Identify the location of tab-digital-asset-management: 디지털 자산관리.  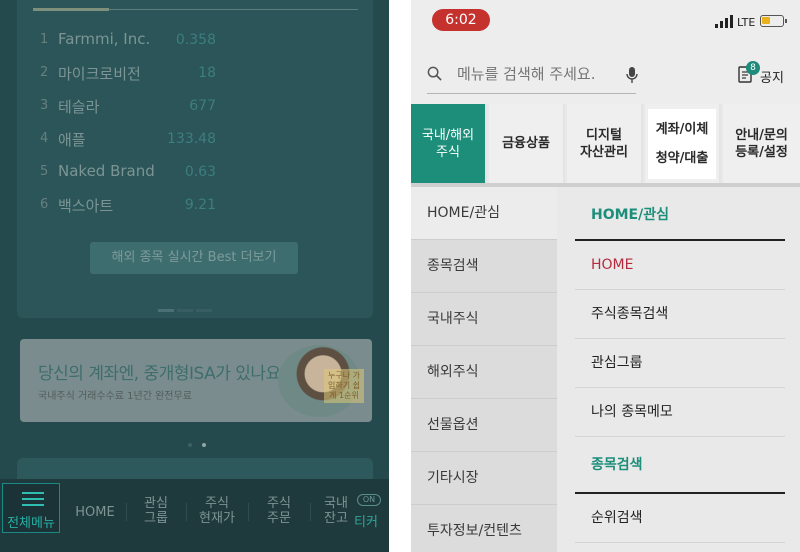
(605, 143).